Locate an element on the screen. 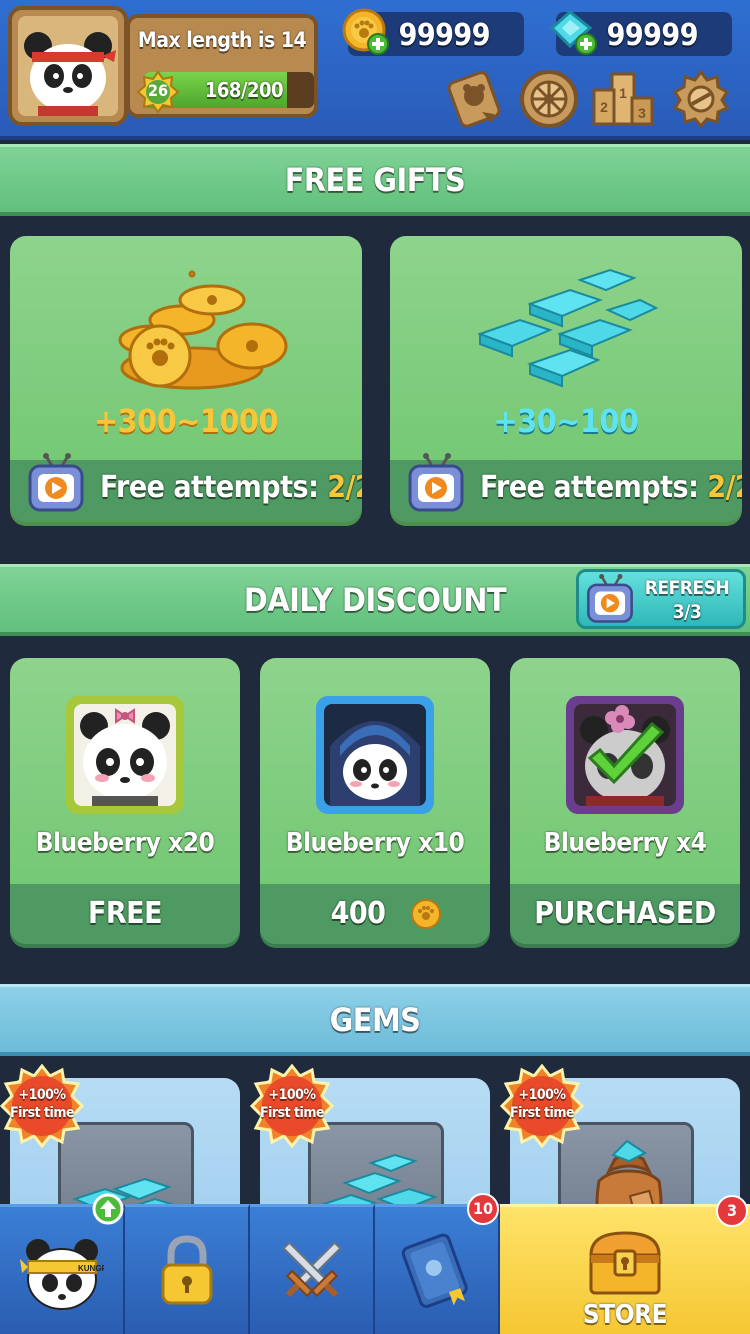 Image resolution: width=750 pixels, height=1334 pixels. treasure-chest-icon is located at coordinates (625, 1263).